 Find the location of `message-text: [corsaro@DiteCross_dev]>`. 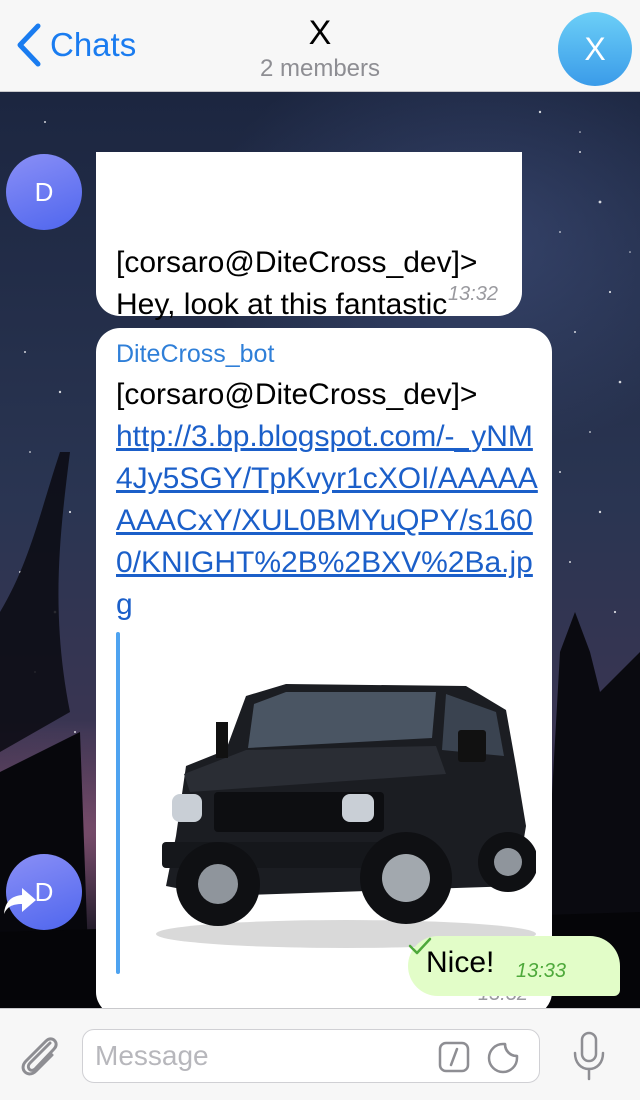

message-text: [corsaro@DiteCross_dev]> is located at coordinates (297, 394).